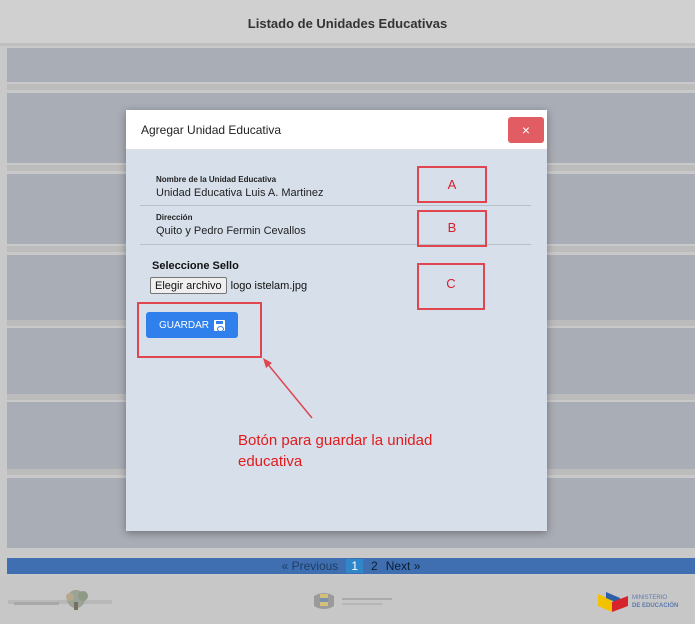 The width and height of the screenshot is (695, 624). What do you see at coordinates (351, 87) in the screenshot?
I see `row-divider` at bounding box center [351, 87].